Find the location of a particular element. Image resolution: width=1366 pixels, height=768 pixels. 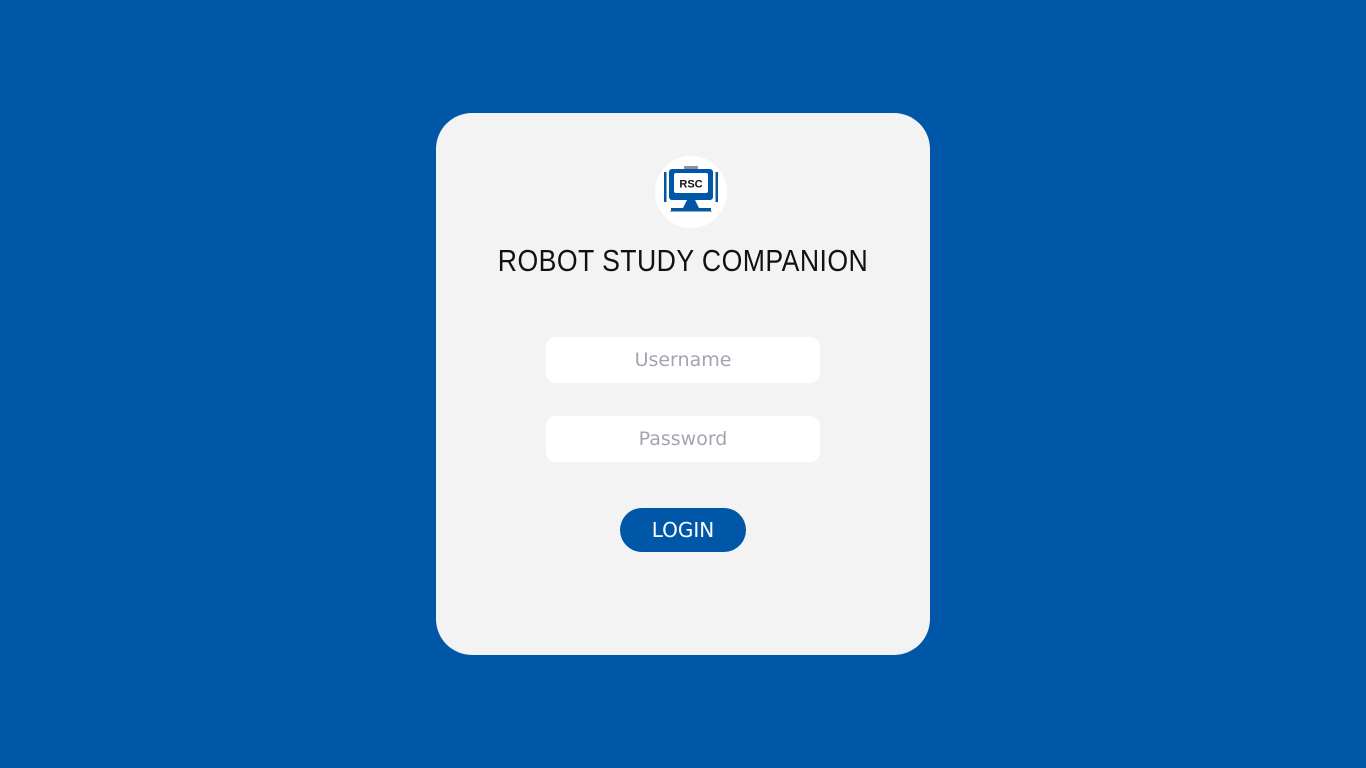

logo: RSC is located at coordinates (691, 192).